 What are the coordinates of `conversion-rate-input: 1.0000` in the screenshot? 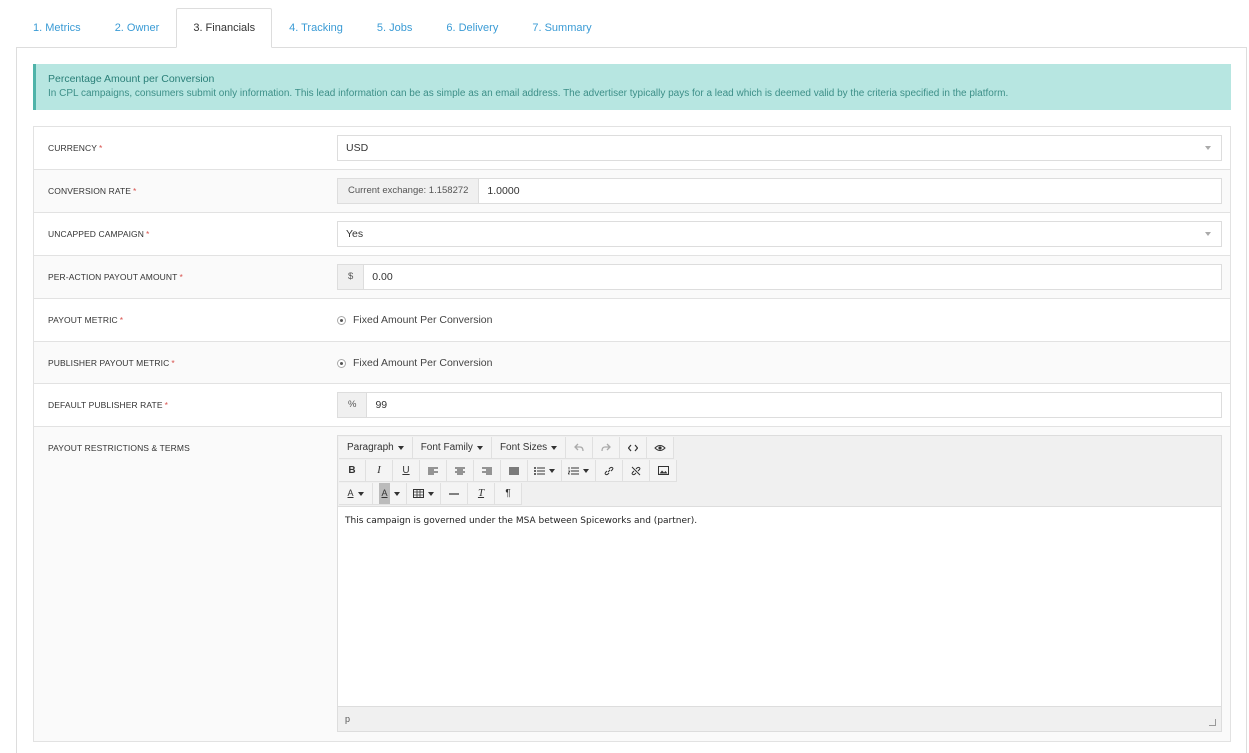 It's located at (850, 191).